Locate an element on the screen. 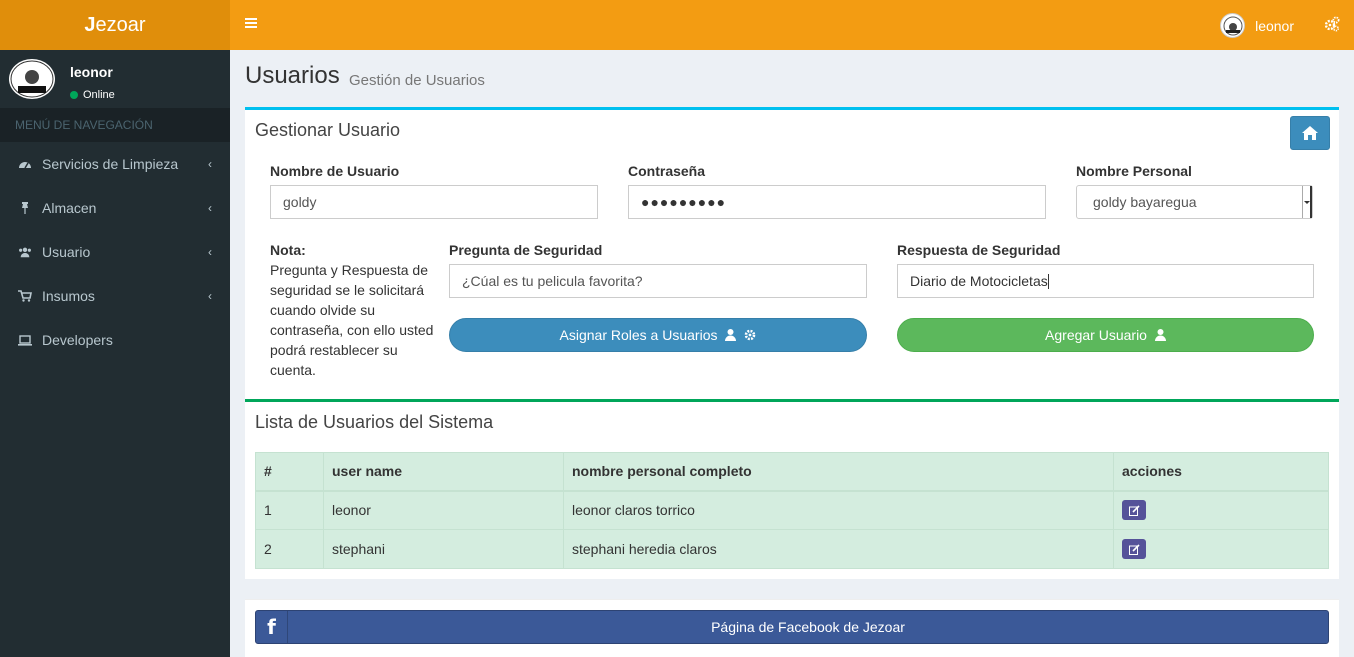  logo-initial: J is located at coordinates (90, 25).